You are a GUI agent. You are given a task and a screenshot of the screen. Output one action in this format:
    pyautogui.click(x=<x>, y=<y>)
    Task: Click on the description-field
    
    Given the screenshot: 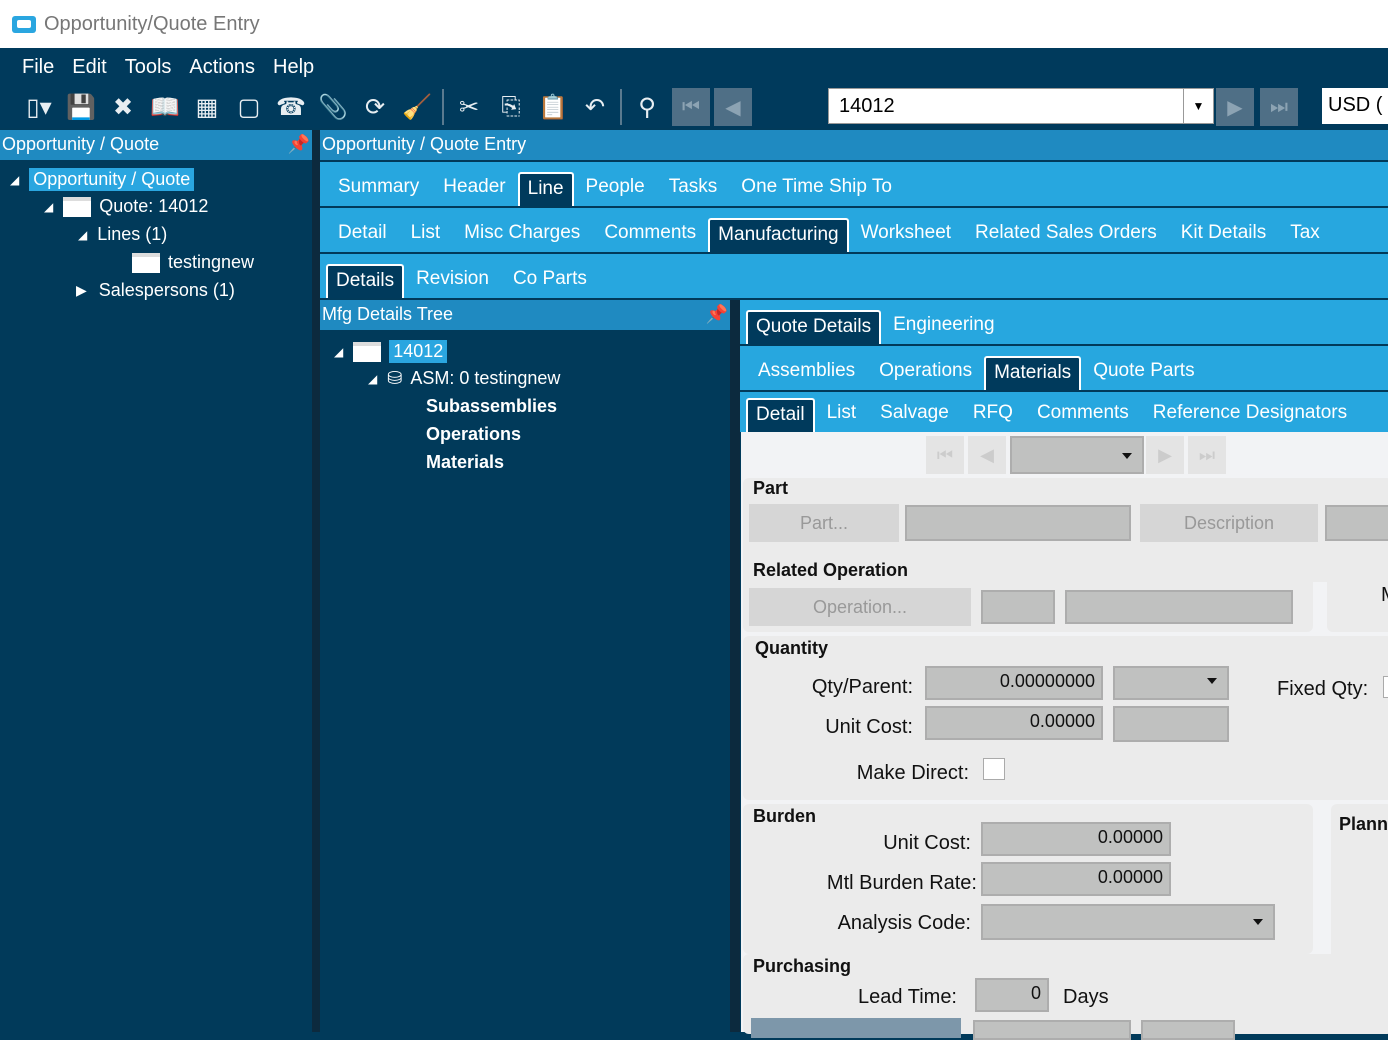 What is the action you would take?
    pyautogui.click(x=1356, y=523)
    